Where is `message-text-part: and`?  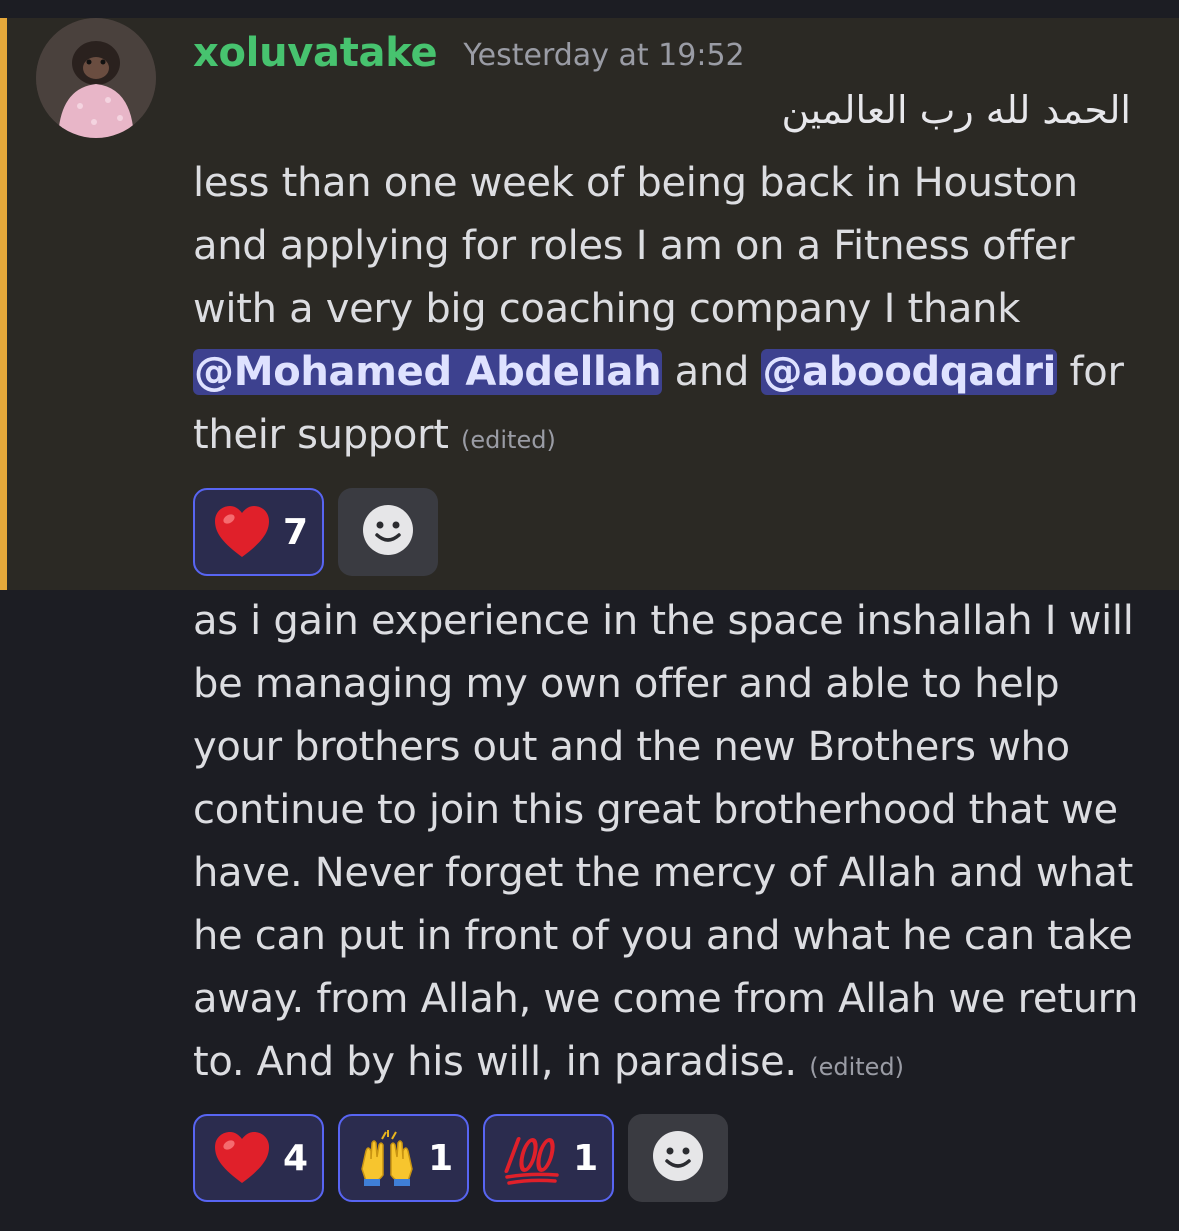 message-text-part: and is located at coordinates (712, 372).